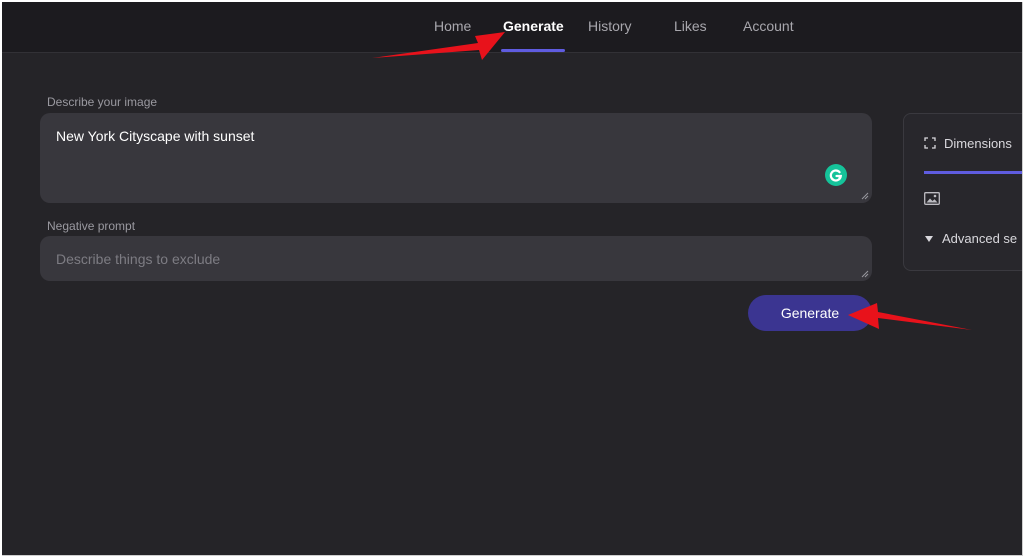 This screenshot has height=557, width=1024. I want to click on prompt-value: New York Cityscape with sunset, so click(155, 136).